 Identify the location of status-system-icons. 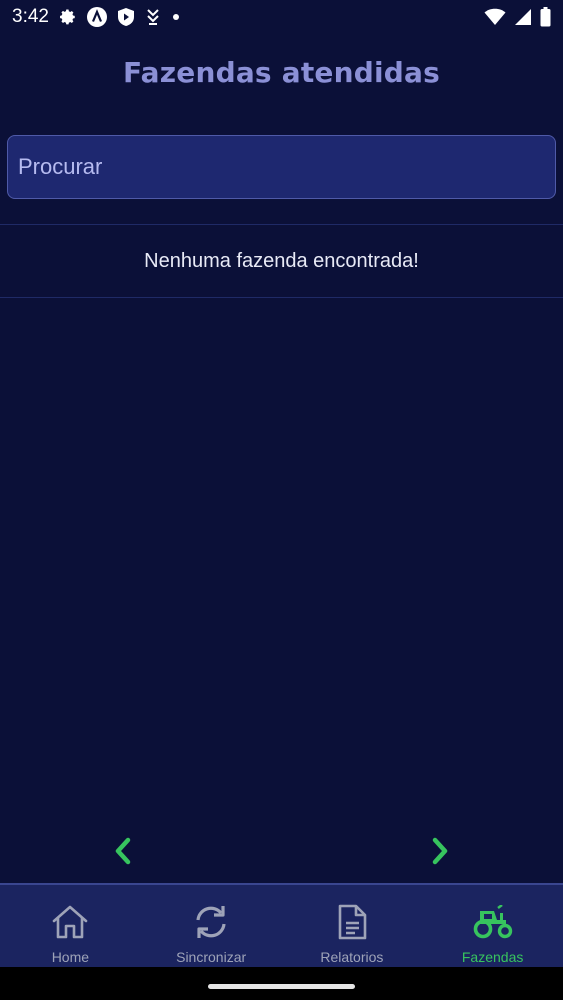
(517, 17).